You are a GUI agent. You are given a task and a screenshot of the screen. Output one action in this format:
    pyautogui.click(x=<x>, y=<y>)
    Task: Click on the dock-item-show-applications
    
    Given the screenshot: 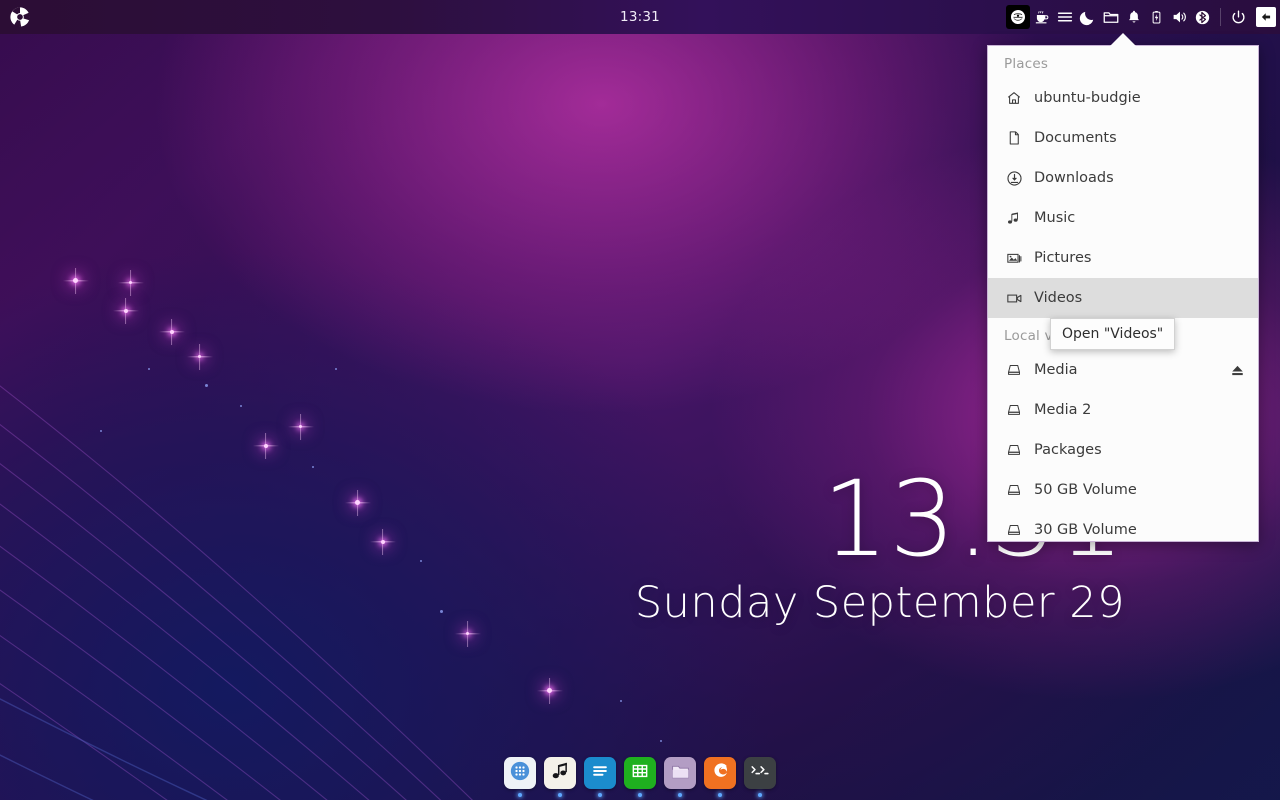 What is the action you would take?
    pyautogui.click(x=520, y=777)
    